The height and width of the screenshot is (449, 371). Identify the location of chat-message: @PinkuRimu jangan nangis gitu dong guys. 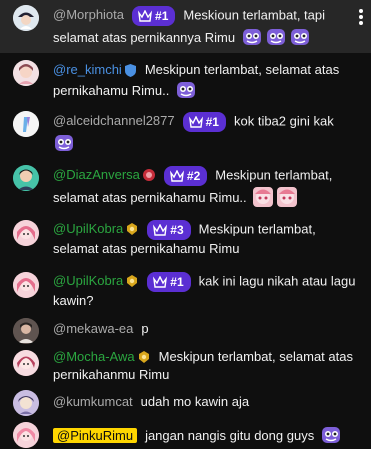
(185, 434).